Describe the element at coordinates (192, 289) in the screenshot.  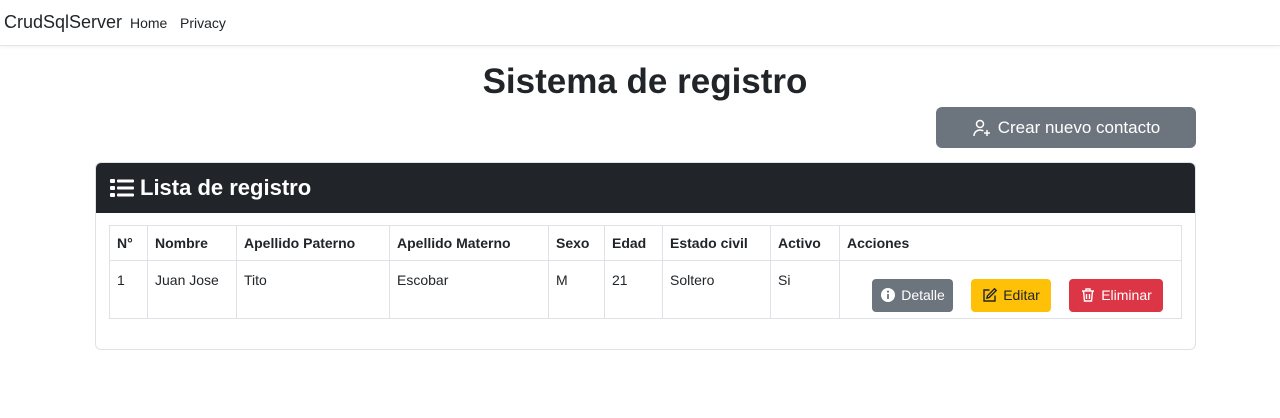
I see `cell-nombre: Juan Jose` at that location.